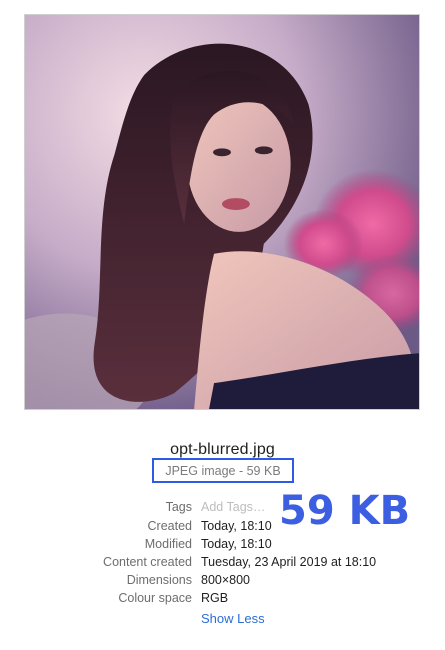  I want to click on file-kind-size: JPEG image - 59 KB, so click(223, 470).